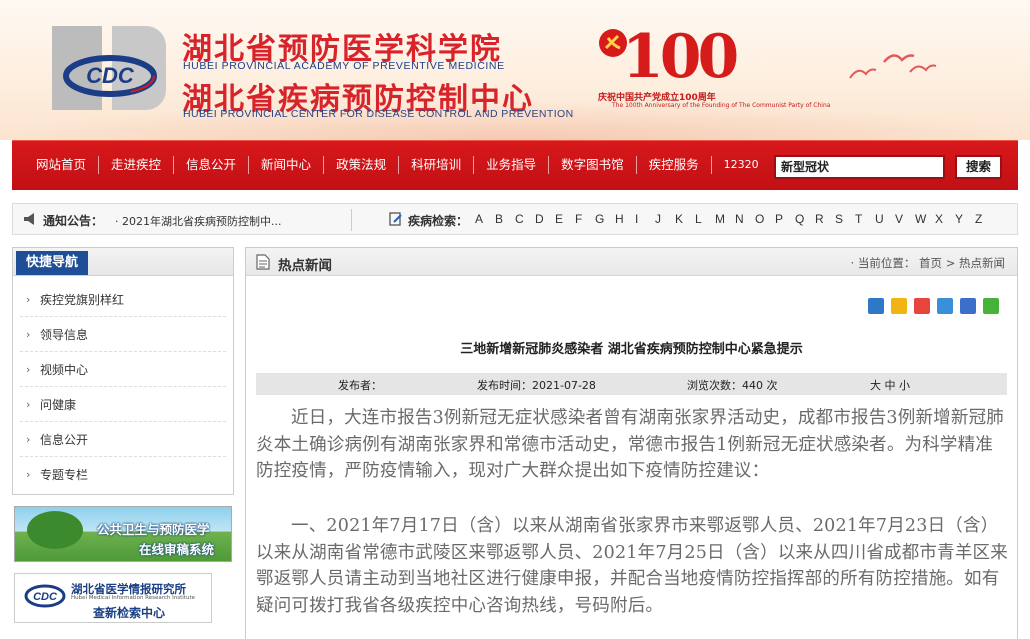  Describe the element at coordinates (945, 219) in the screenshot. I see `letter-x: X` at that location.